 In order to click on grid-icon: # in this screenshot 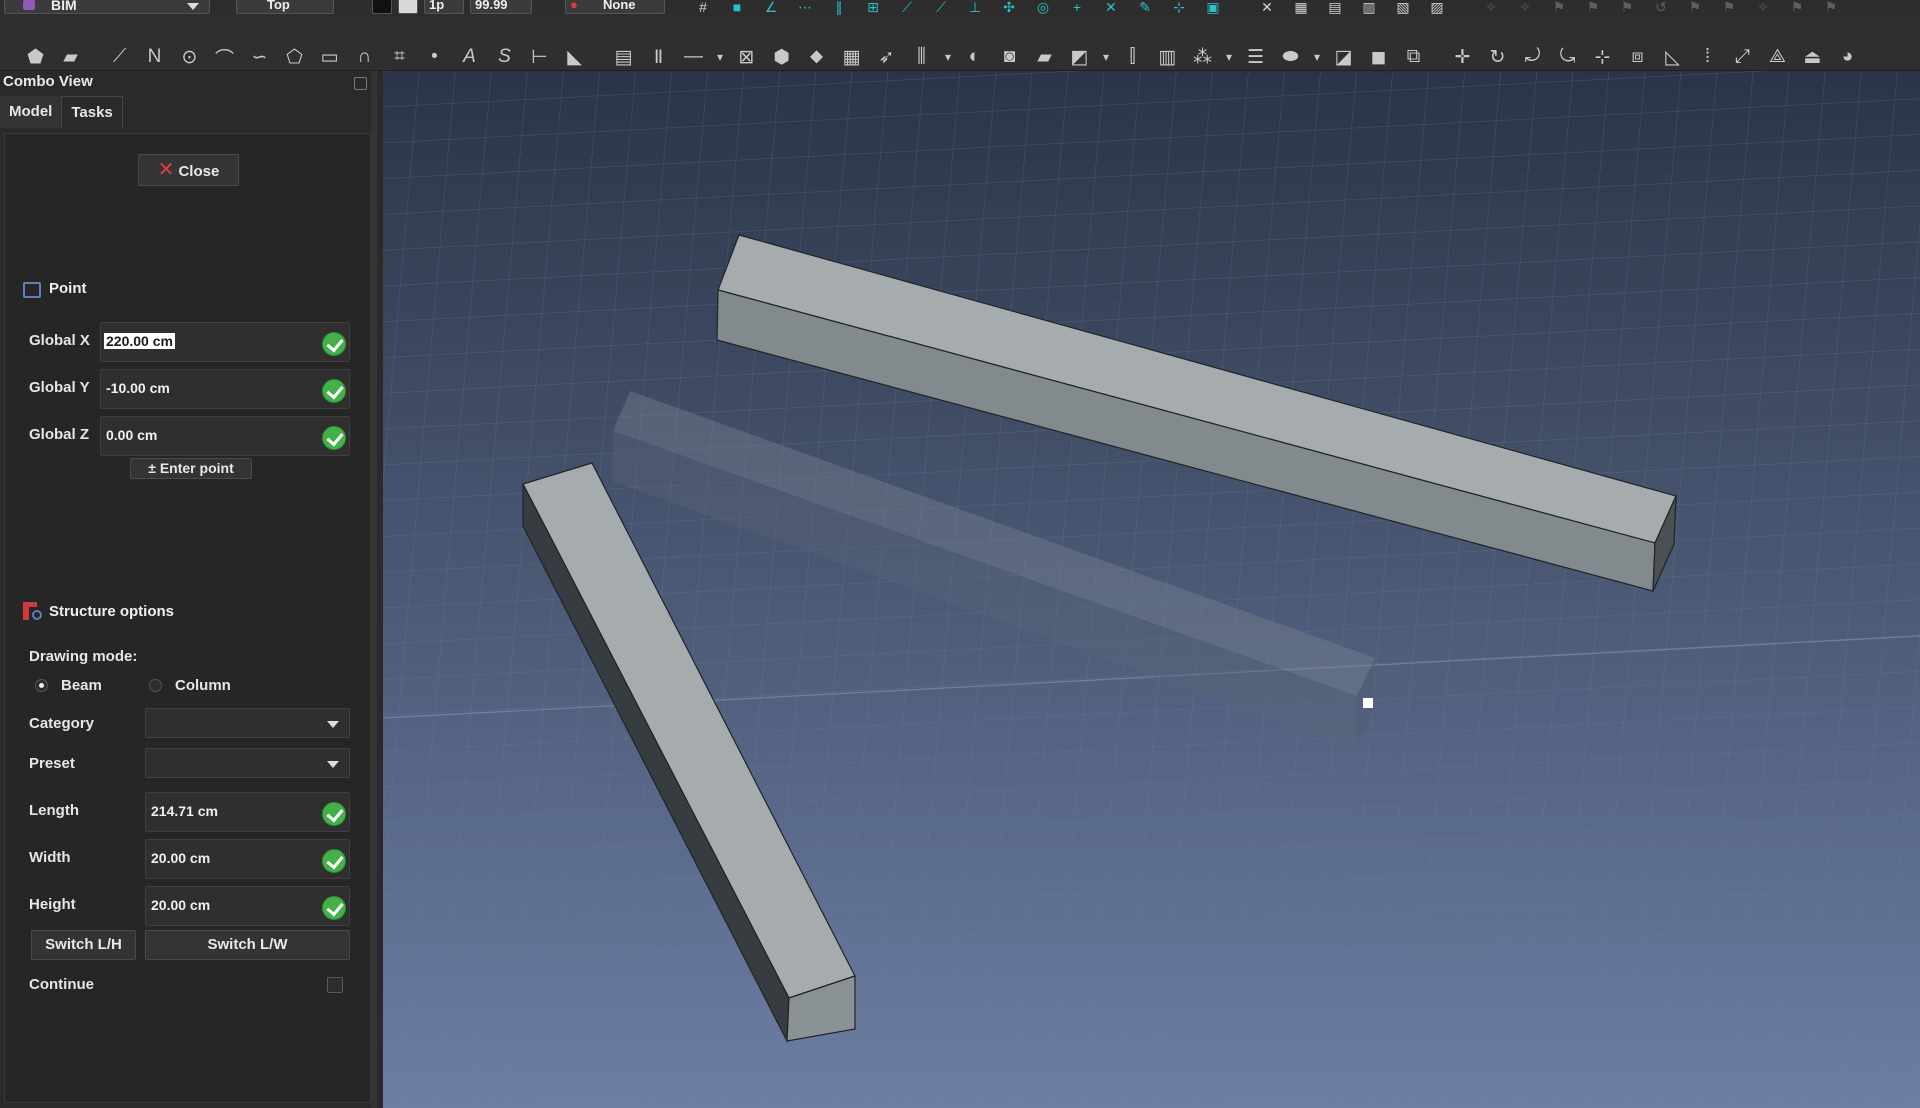, I will do `click(703, 7)`.